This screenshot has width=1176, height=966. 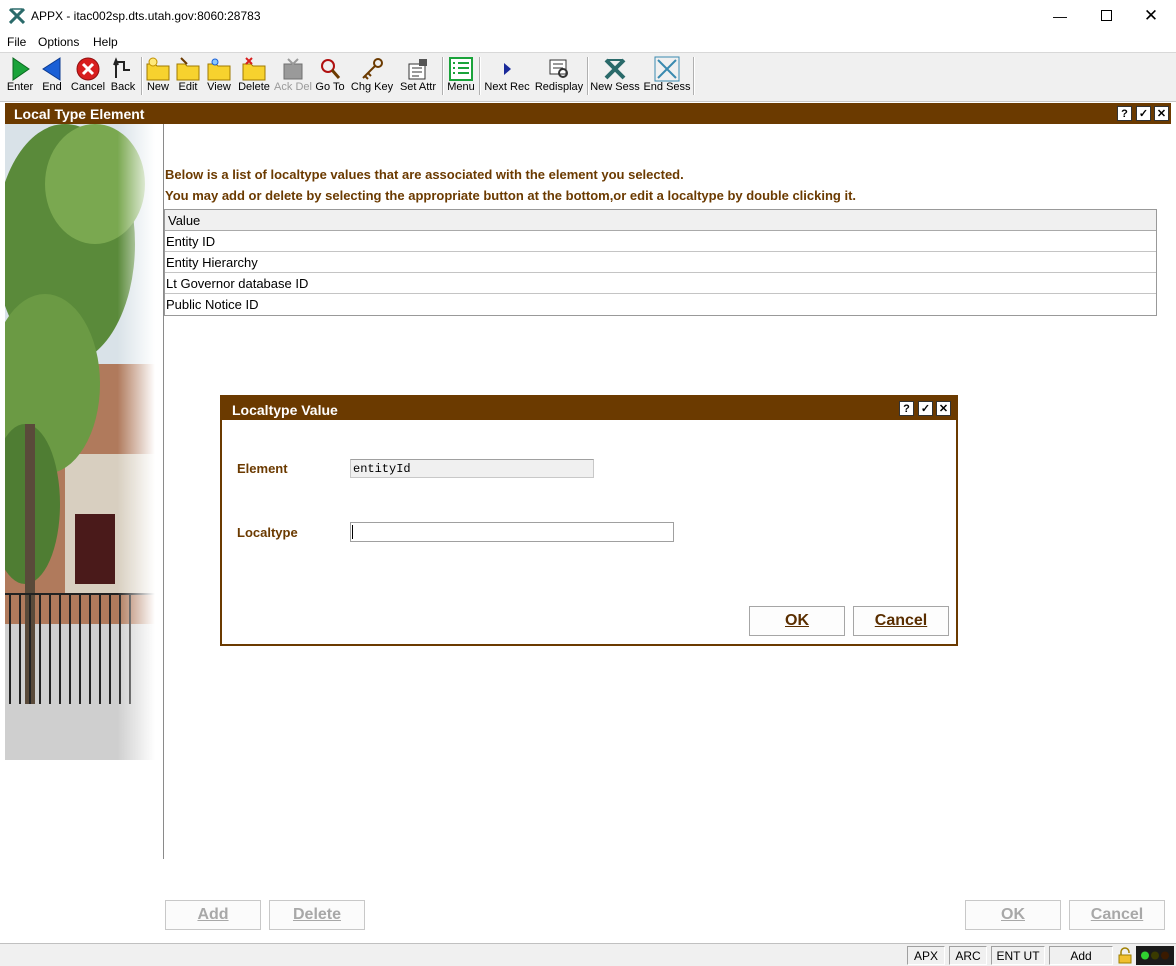 I want to click on dialog-ok-button: OK, so click(x=797, y=621).